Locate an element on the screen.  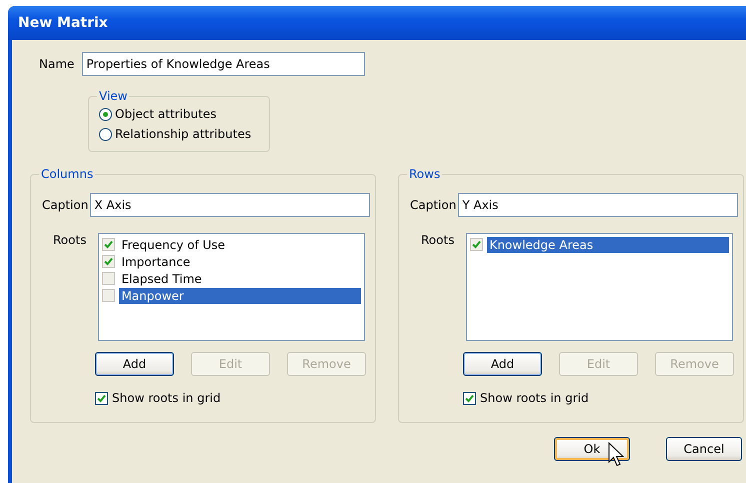
cancel-button: Cancel is located at coordinates (704, 449).